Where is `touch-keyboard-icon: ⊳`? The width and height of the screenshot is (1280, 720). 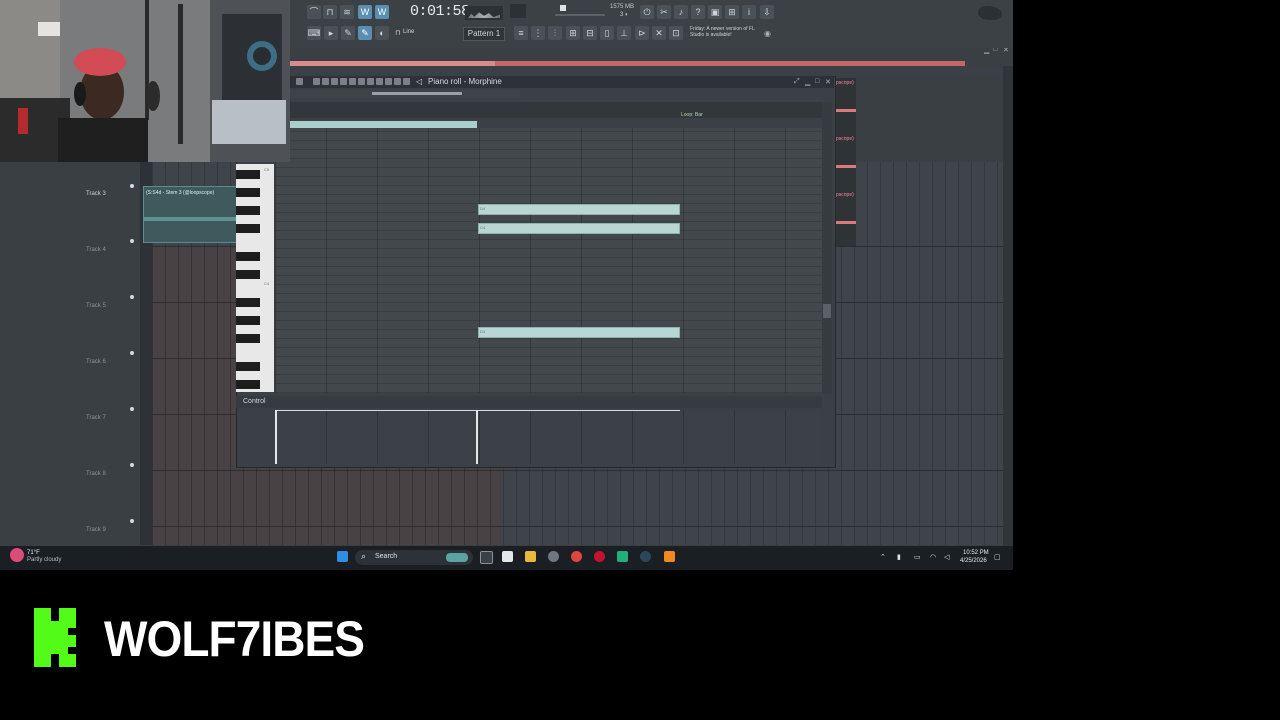 touch-keyboard-icon: ⊳ is located at coordinates (642, 33).